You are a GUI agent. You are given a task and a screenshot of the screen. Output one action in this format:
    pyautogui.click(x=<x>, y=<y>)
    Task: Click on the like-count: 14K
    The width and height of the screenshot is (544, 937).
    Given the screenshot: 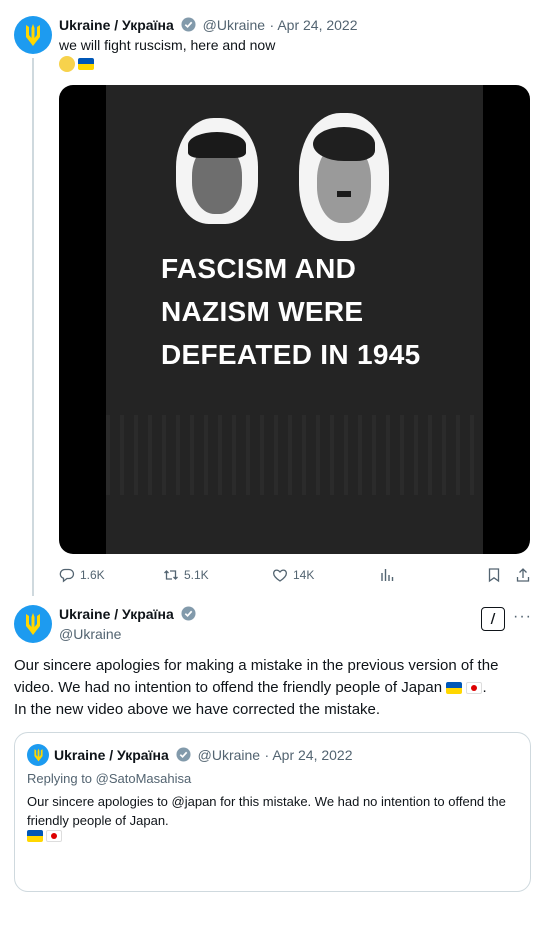 What is the action you would take?
    pyautogui.click(x=304, y=575)
    